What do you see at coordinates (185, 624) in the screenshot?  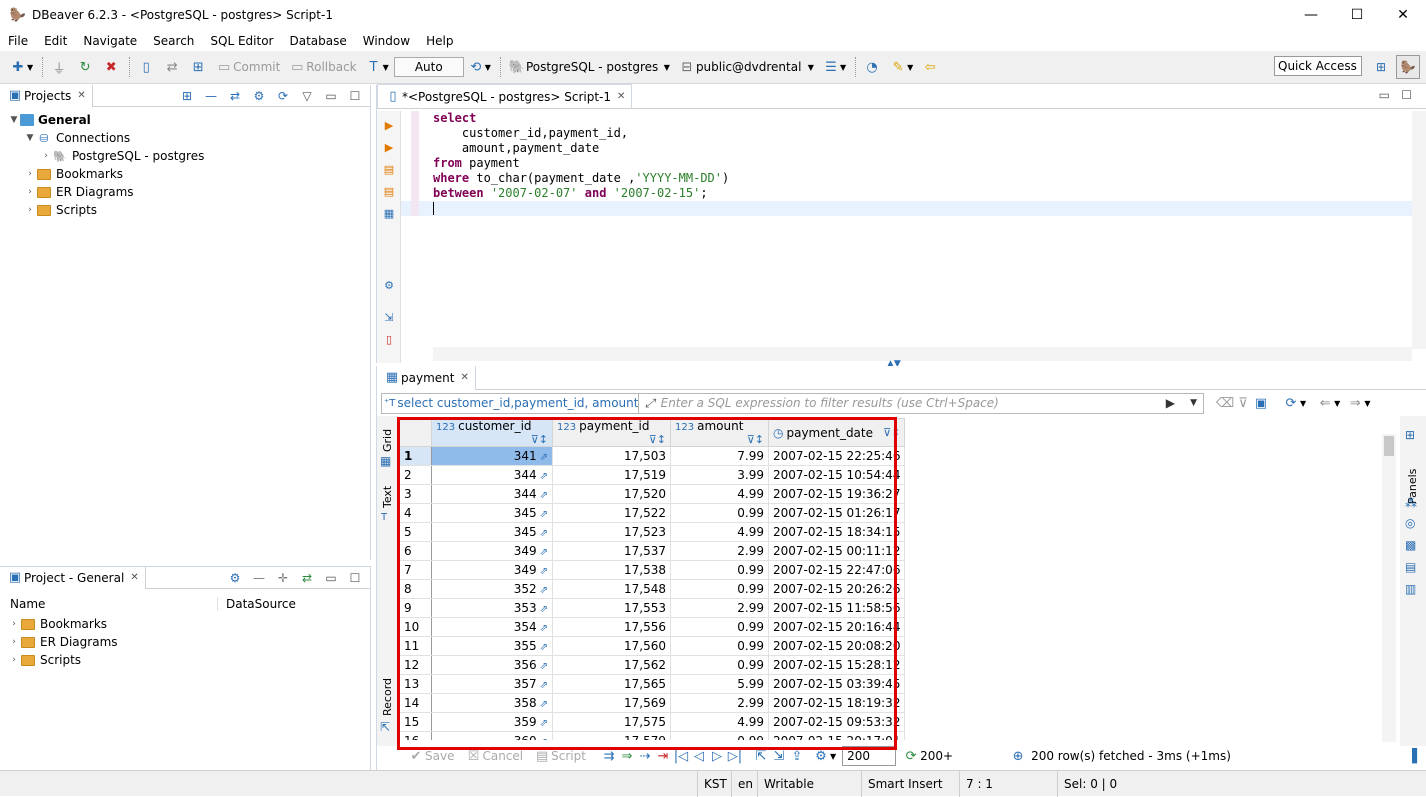 I see `list-item: › Bookmarks` at bounding box center [185, 624].